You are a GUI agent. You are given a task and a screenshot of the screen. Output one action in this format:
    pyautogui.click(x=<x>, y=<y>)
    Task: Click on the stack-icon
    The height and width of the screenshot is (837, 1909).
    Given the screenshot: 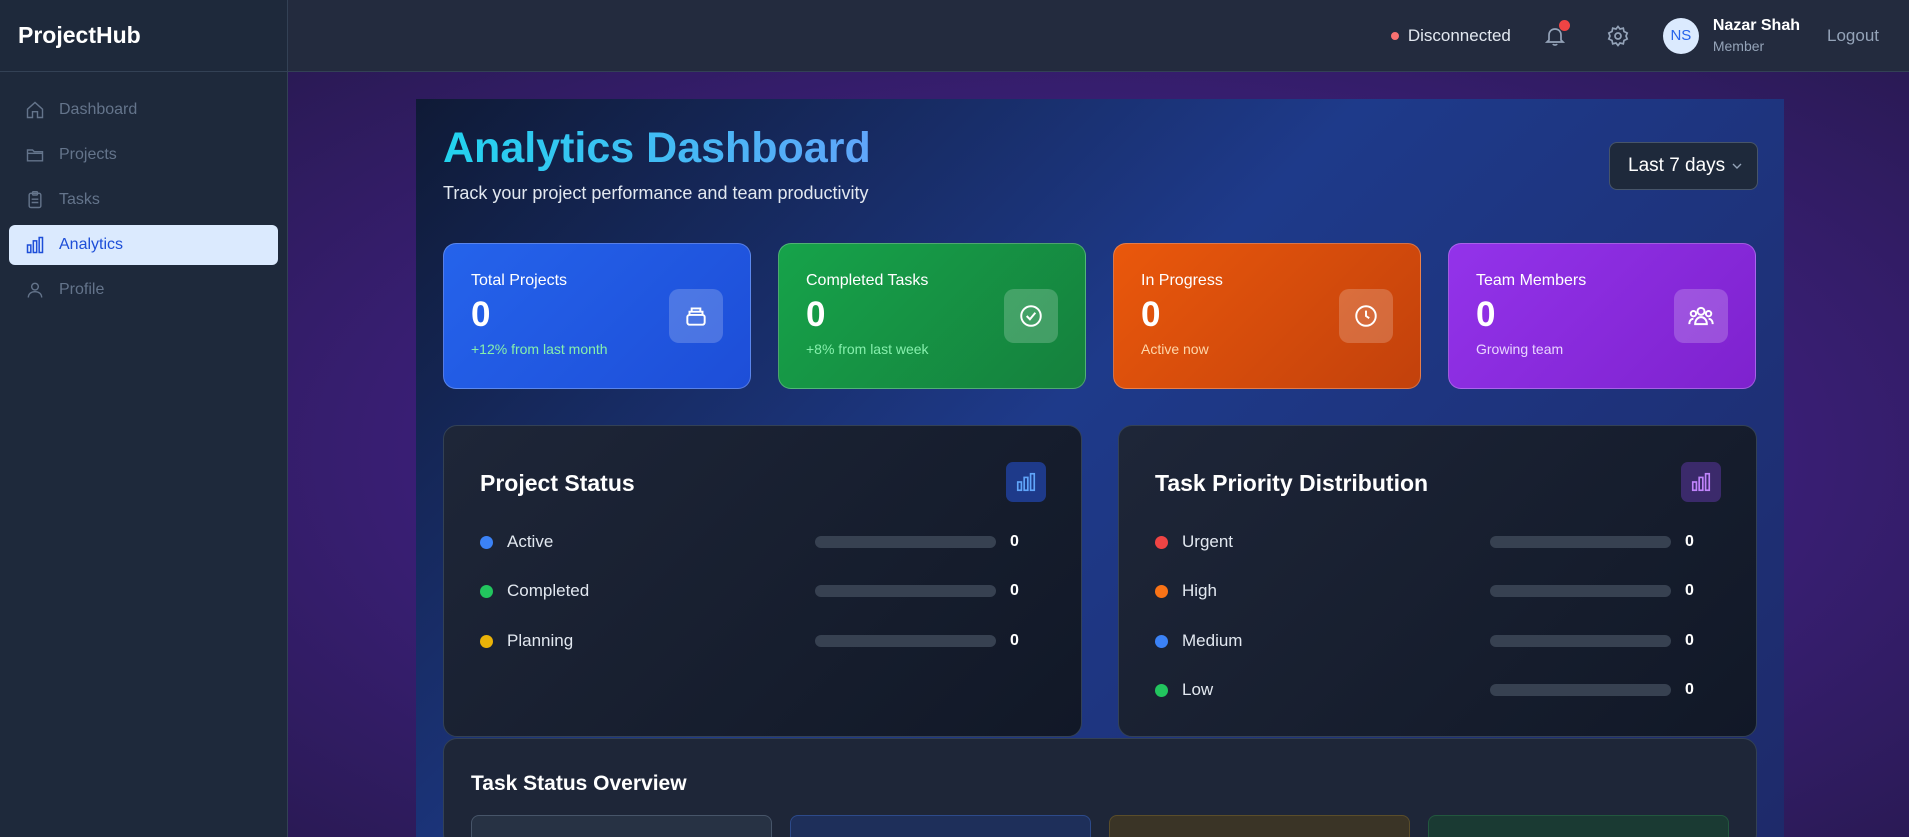 What is the action you would take?
    pyautogui.click(x=696, y=316)
    